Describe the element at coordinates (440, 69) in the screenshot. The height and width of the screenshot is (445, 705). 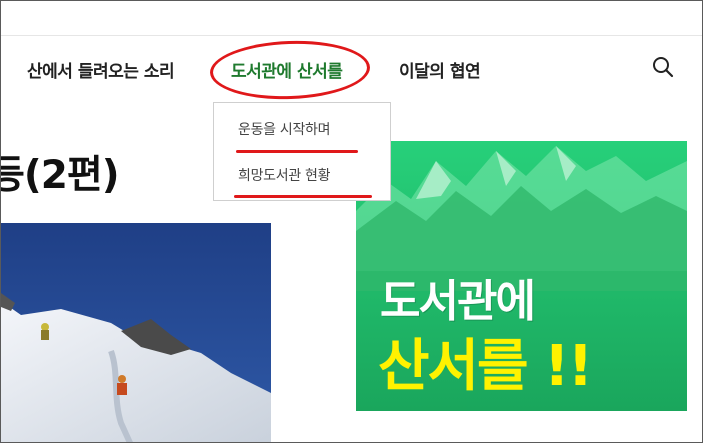
I see `nav-item-monthly-collab: 이달의 협연` at that location.